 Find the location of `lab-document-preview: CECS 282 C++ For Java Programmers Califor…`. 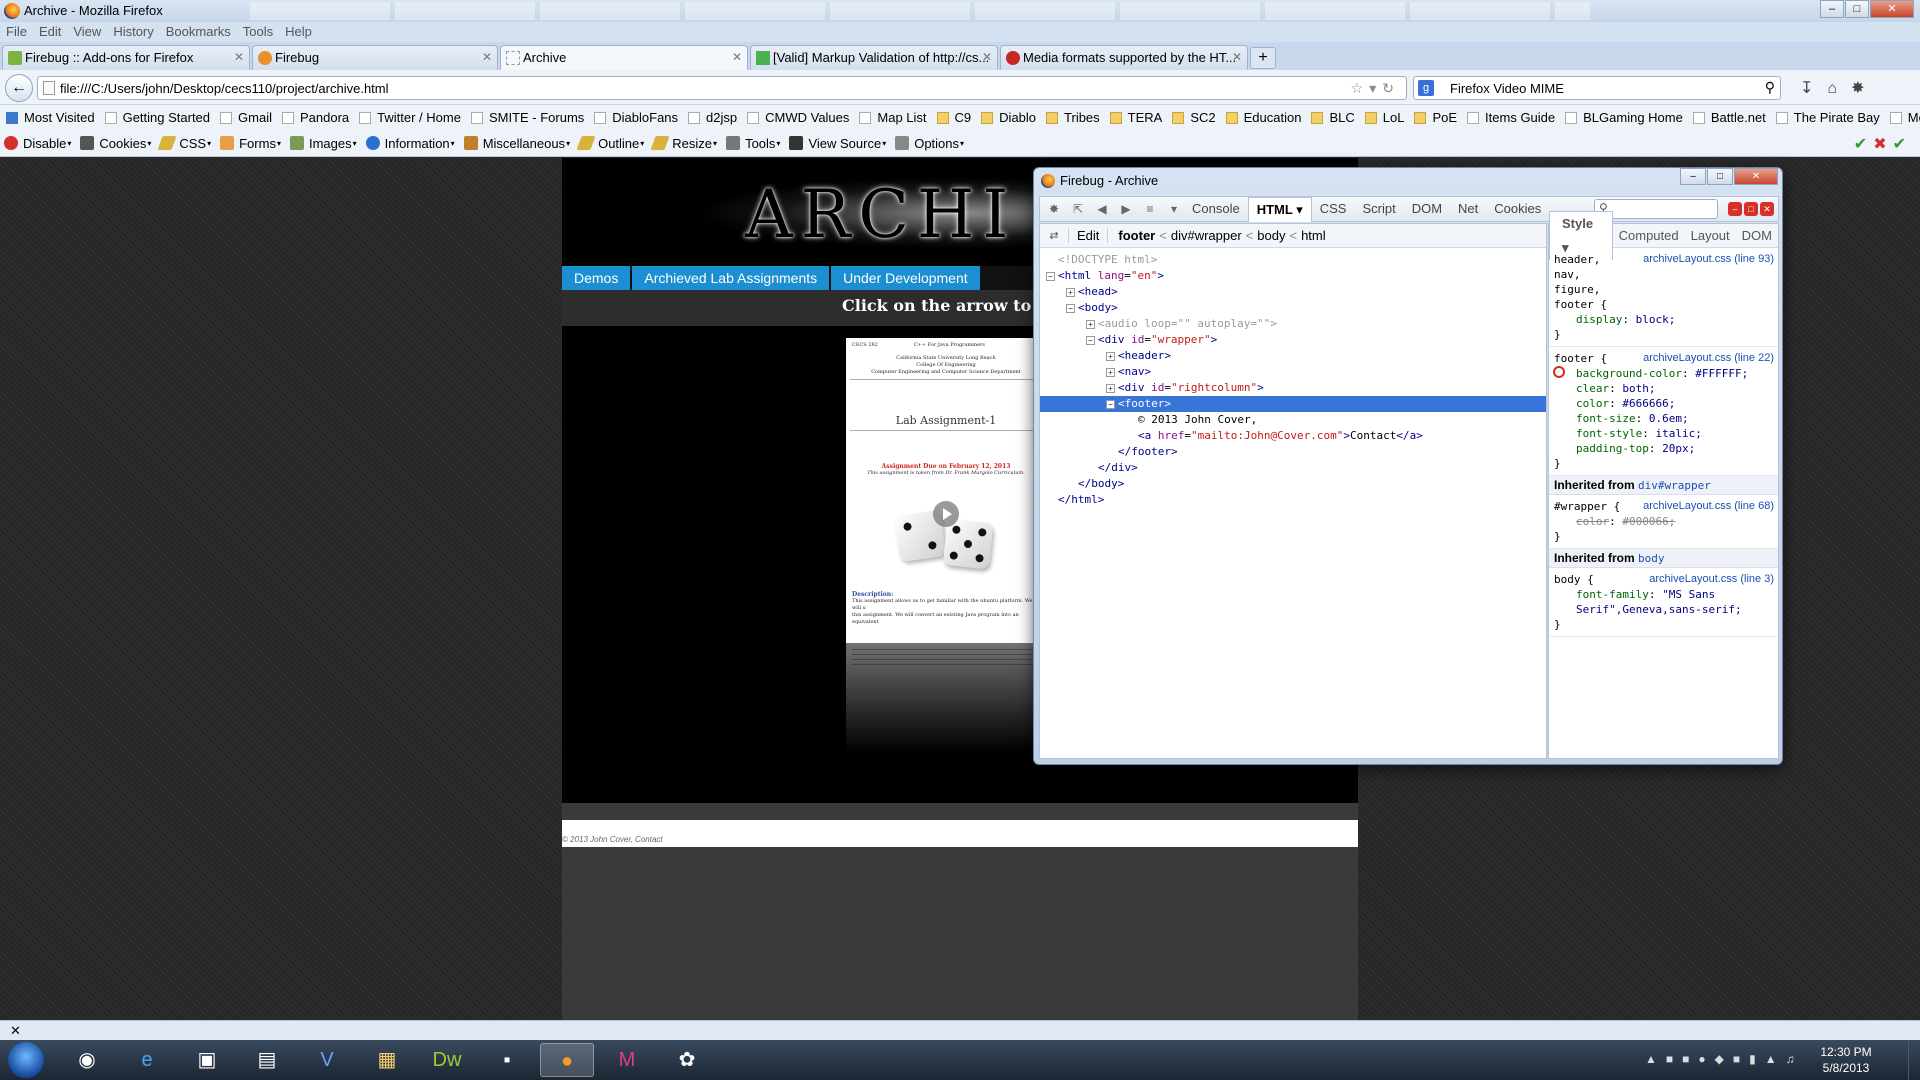

lab-document-preview: CECS 282 C++ For Java Programmers Califor… is located at coordinates (946, 490).